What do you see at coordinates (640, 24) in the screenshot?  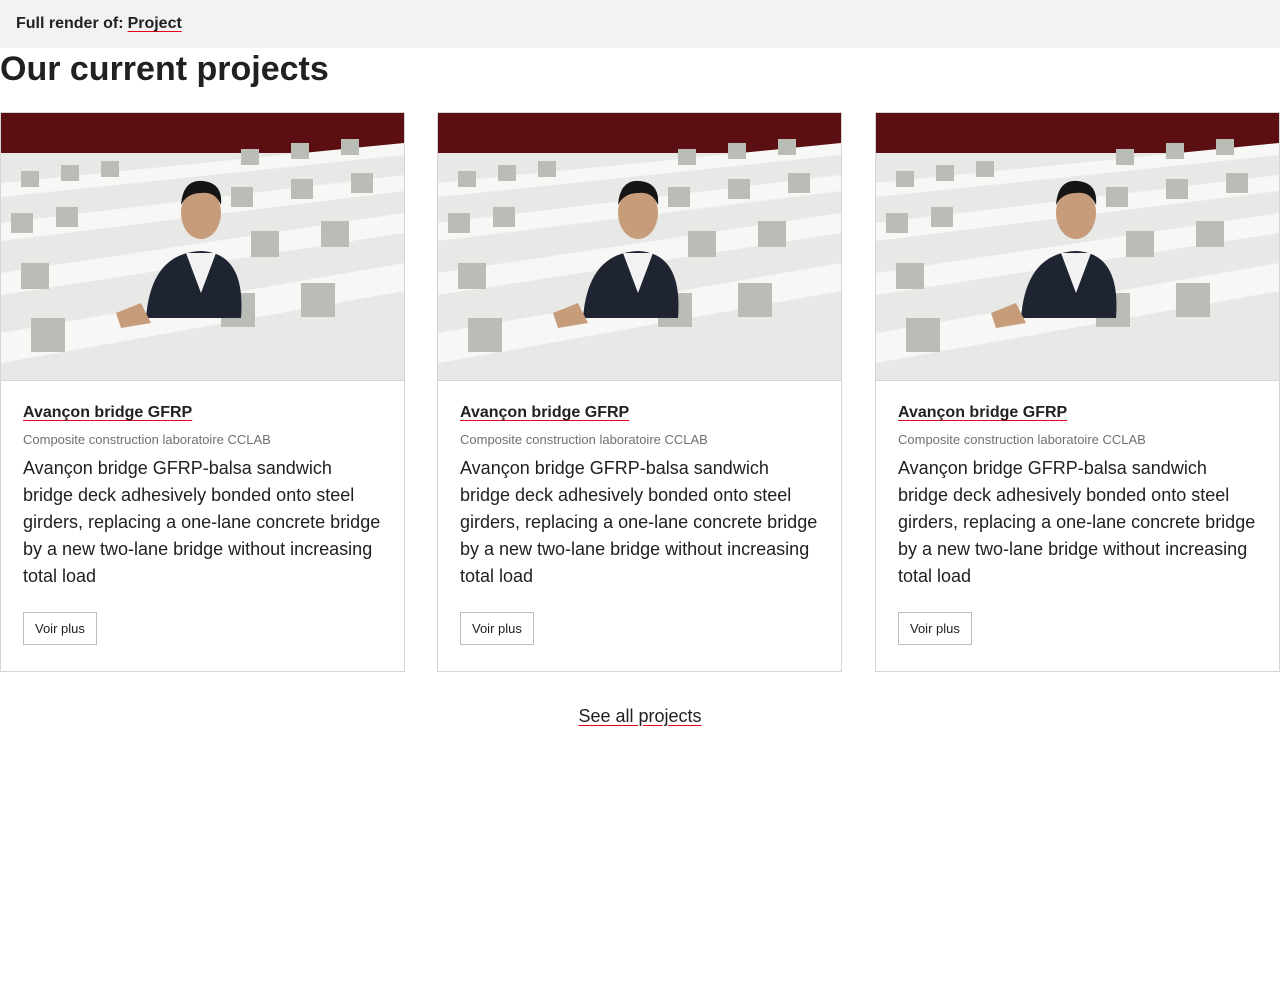 I see `render-bar: Full render of: Project` at bounding box center [640, 24].